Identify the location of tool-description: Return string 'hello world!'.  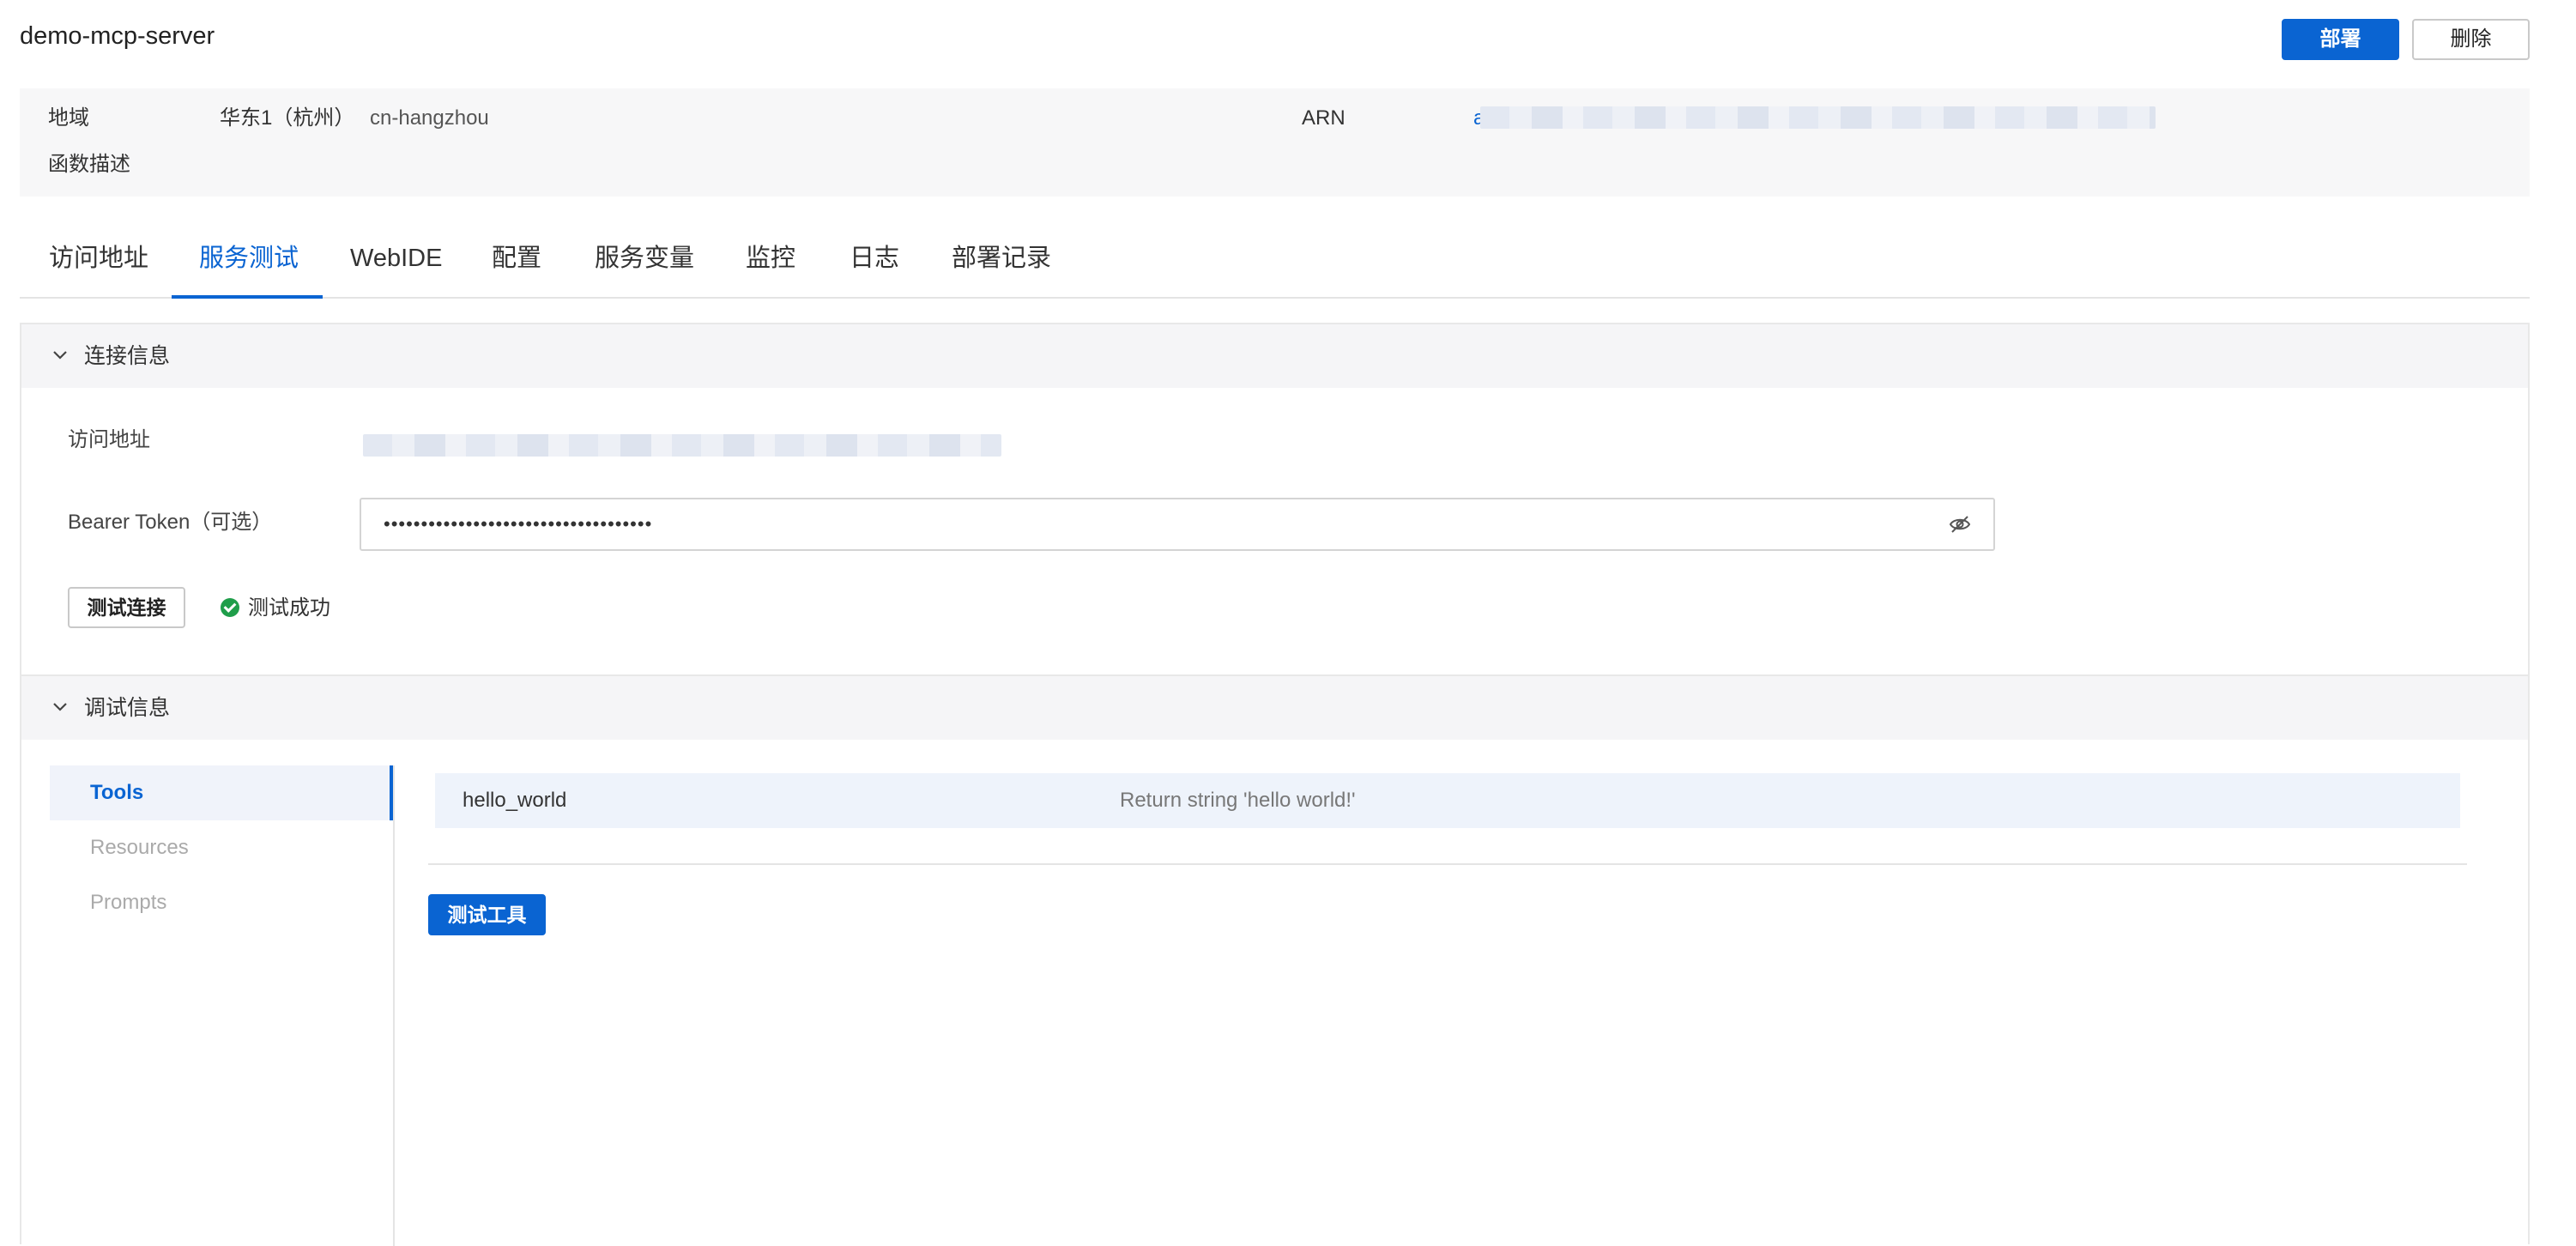
(1238, 800).